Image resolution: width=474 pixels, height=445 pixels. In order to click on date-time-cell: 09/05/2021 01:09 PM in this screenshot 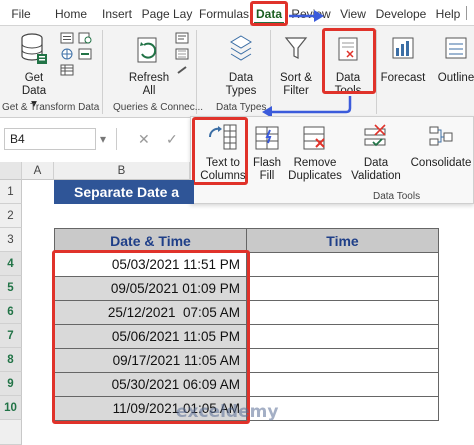, I will do `click(150, 288)`.